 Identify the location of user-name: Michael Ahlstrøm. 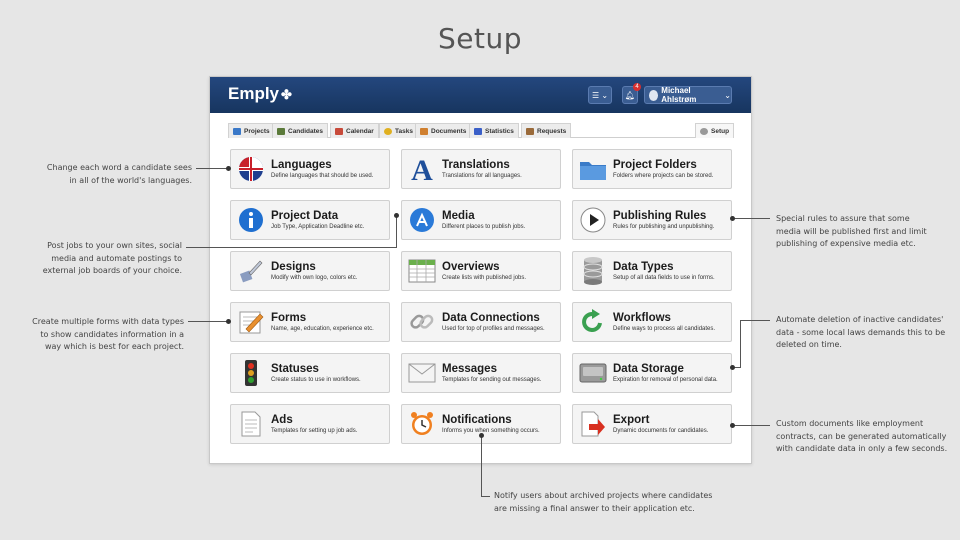
(679, 95).